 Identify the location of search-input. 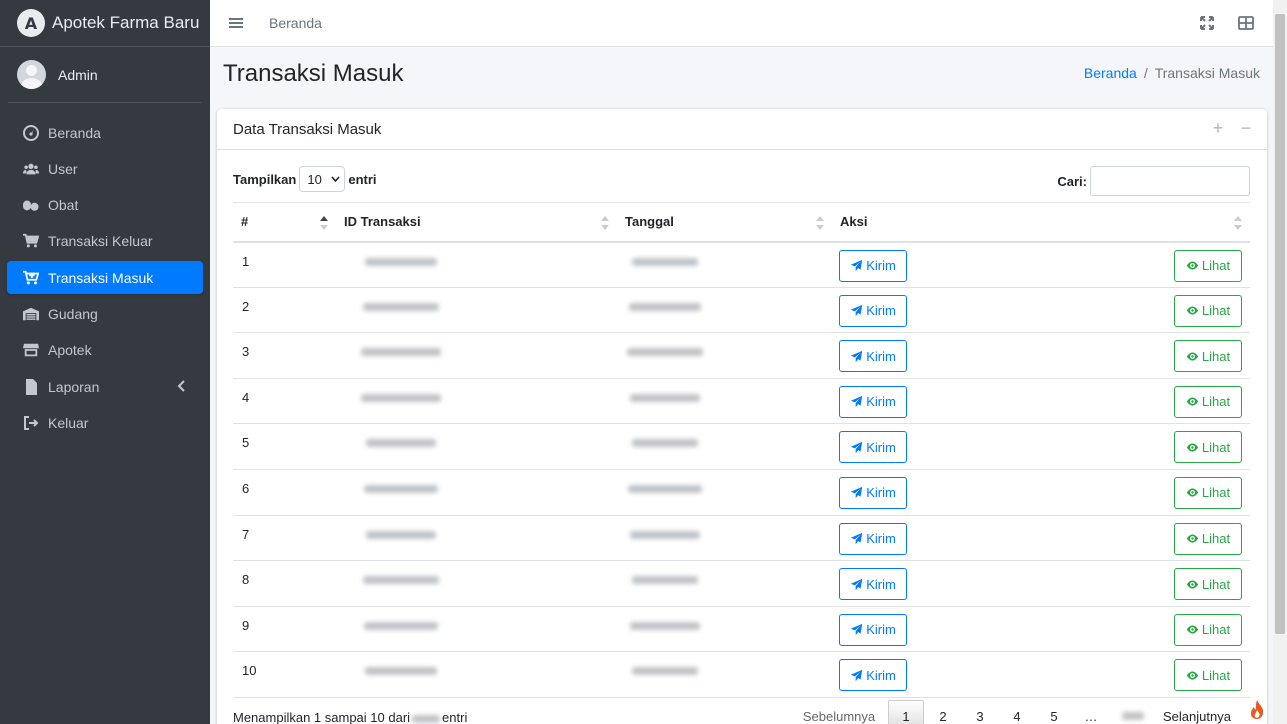
(1170, 181).